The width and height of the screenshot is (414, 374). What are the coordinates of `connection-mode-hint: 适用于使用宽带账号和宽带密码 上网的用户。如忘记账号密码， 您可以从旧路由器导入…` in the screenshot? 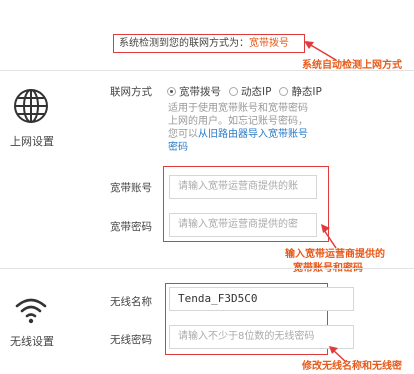 It's located at (255, 128).